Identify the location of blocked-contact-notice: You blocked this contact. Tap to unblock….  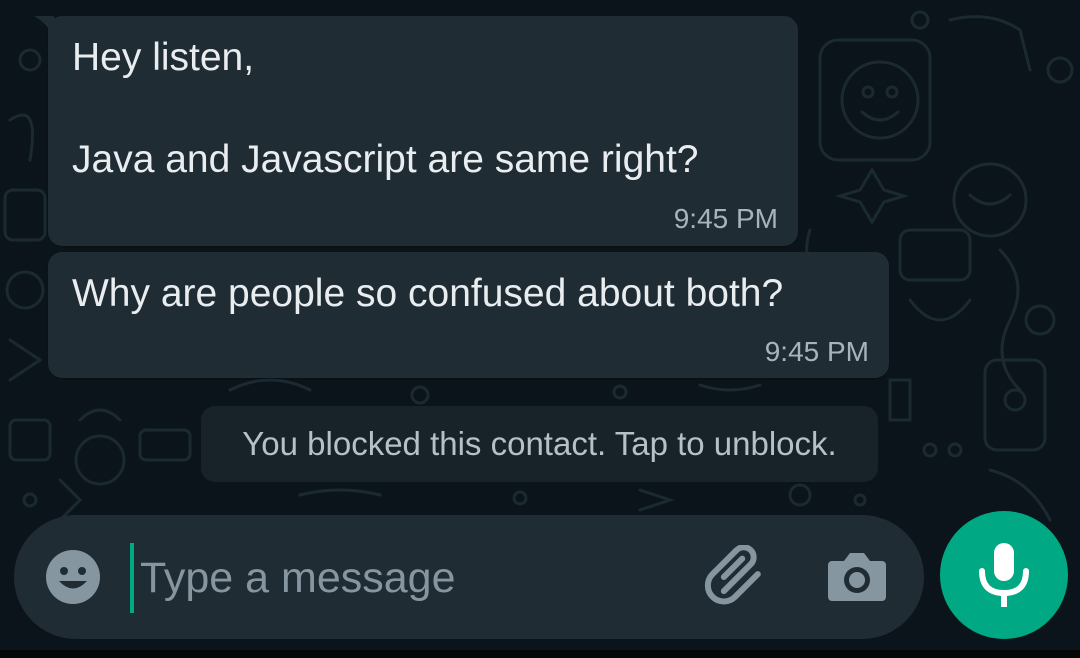
(539, 444).